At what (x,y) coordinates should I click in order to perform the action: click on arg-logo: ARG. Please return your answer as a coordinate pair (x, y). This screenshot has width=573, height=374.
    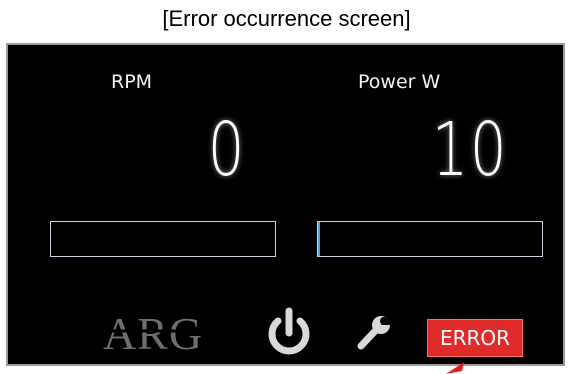
    Looking at the image, I should click on (153, 332).